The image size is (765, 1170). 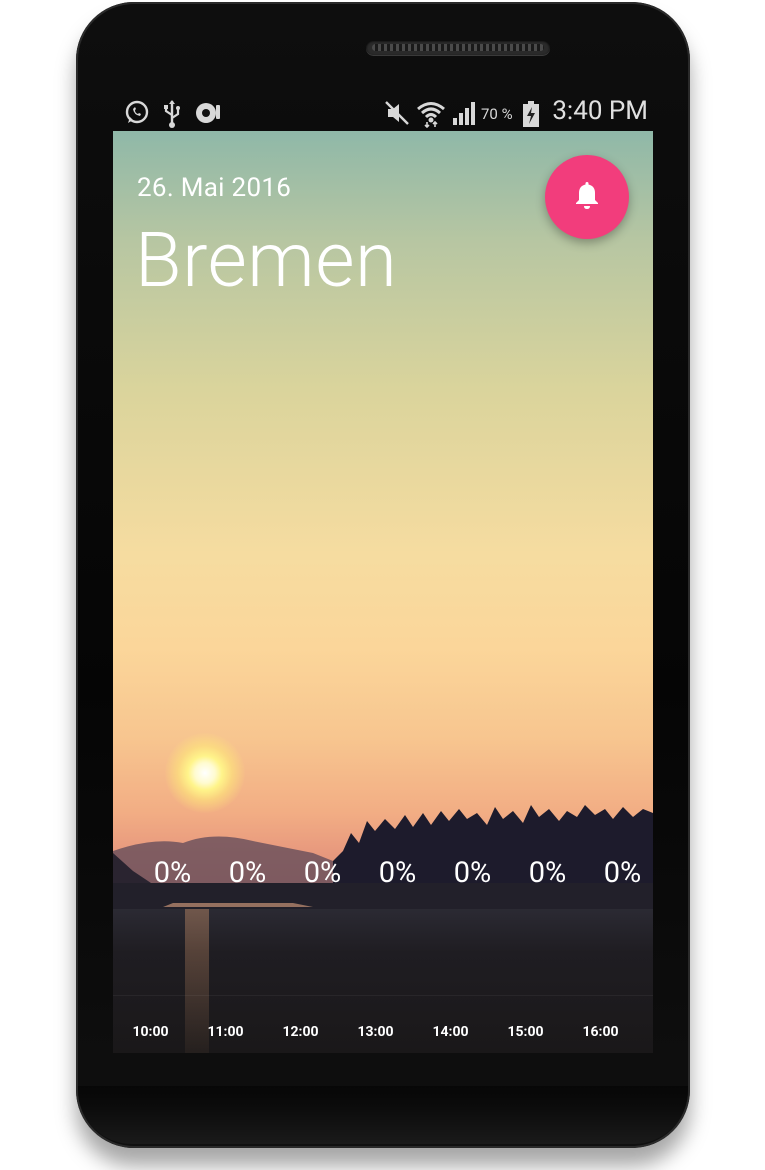 I want to click on hour-label: 13:00, so click(x=375, y=1032).